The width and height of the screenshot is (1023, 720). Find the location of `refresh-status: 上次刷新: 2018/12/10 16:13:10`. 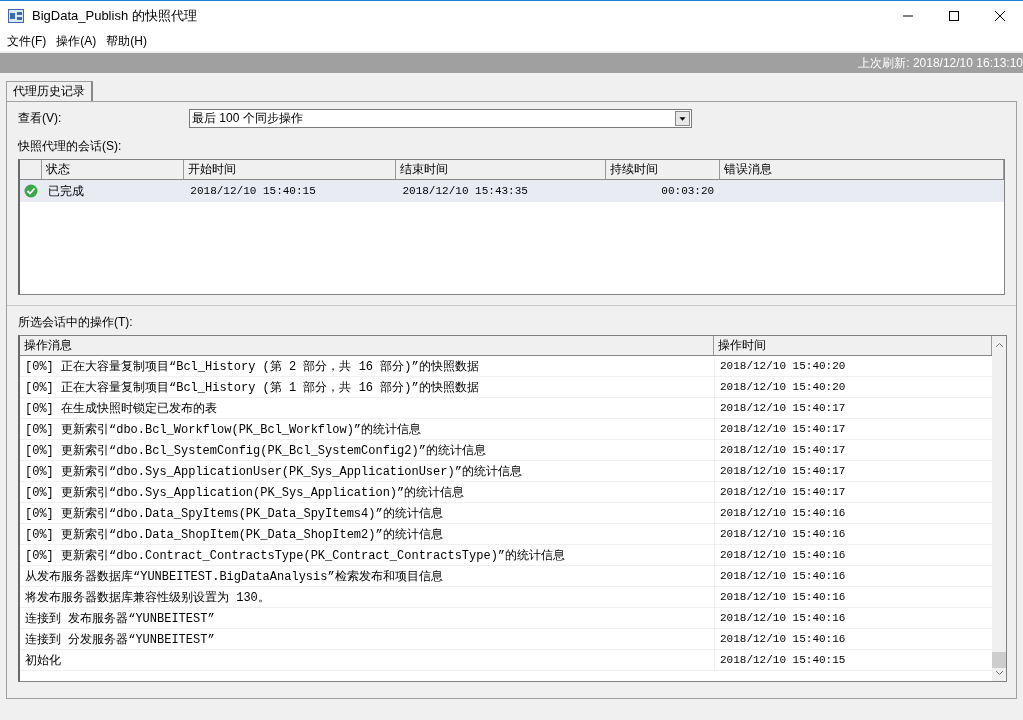

refresh-status: 上次刷新: 2018/12/10 16:13:10 is located at coordinates (940, 63).